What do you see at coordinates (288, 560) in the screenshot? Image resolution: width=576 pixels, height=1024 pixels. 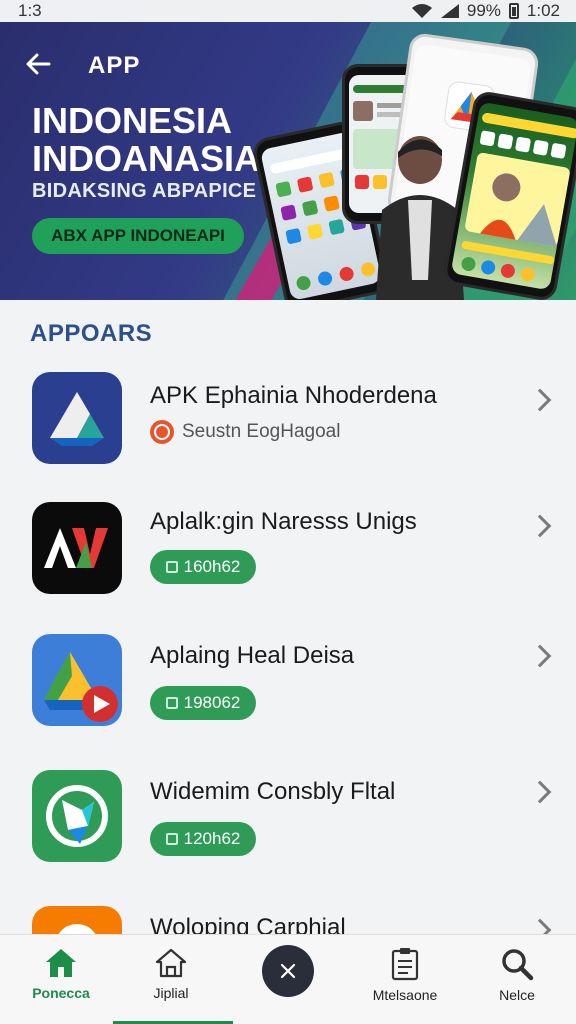 I see `app-list-item: Aplalk:gin Naresss Unigs 160h62` at bounding box center [288, 560].